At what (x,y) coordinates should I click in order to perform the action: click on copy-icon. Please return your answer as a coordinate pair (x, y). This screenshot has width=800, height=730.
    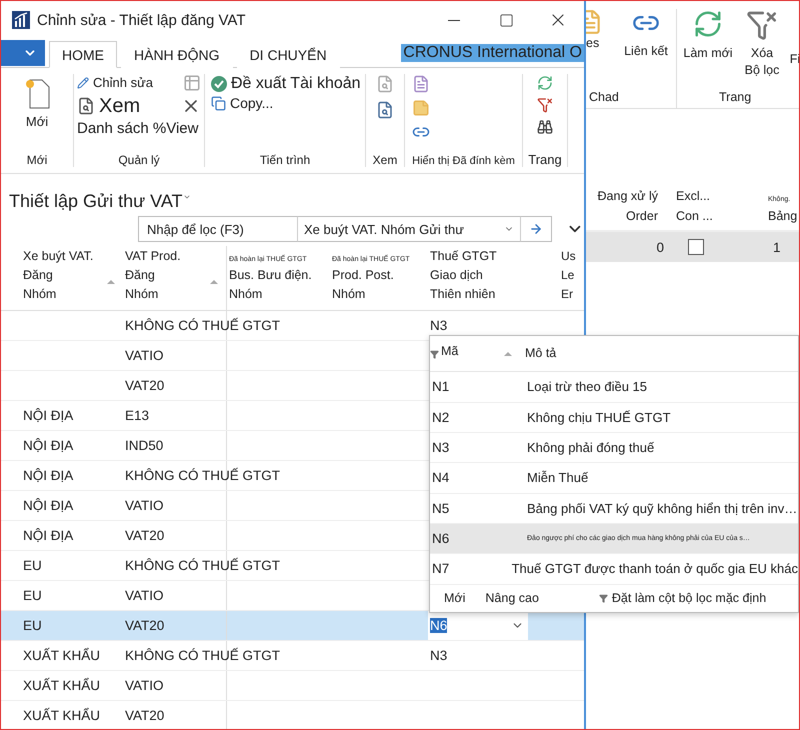
    Looking at the image, I should click on (218, 104).